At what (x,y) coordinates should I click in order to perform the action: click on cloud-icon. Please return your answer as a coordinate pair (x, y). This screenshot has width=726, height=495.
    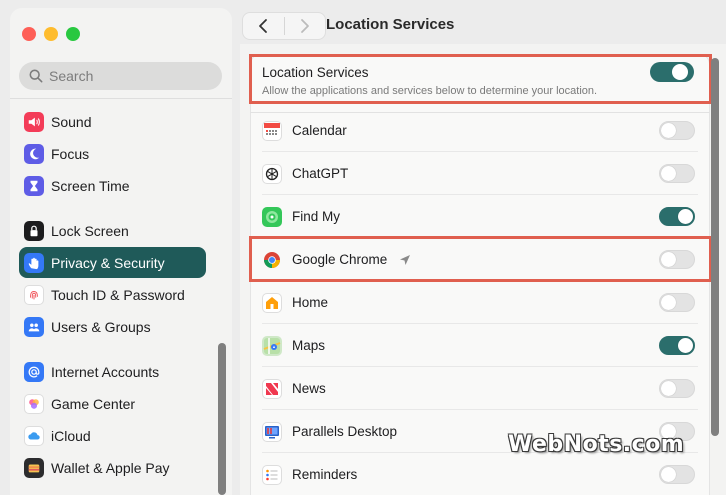
    Looking at the image, I should click on (34, 435).